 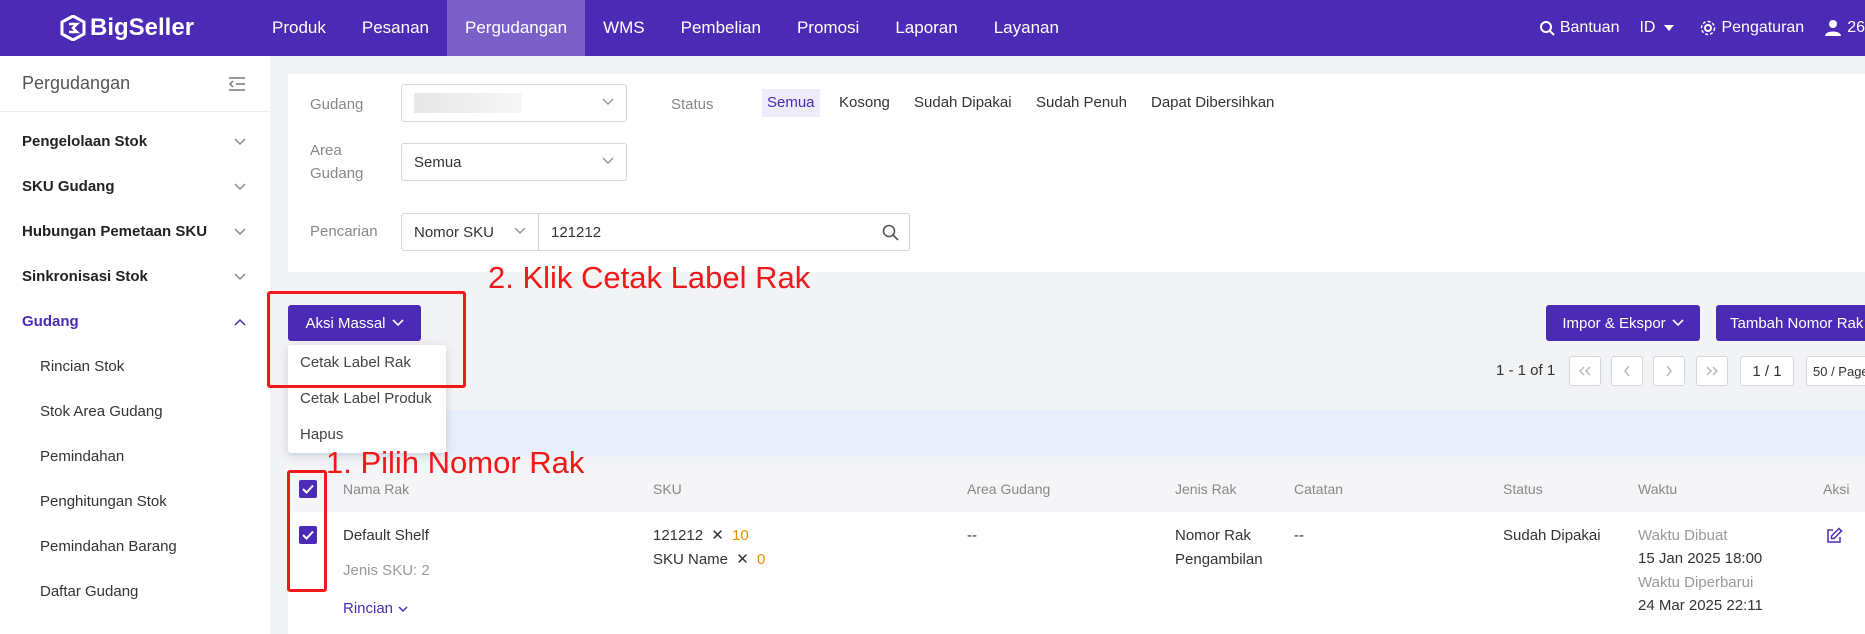 I want to click on search-input-value: 121212, so click(x=576, y=232).